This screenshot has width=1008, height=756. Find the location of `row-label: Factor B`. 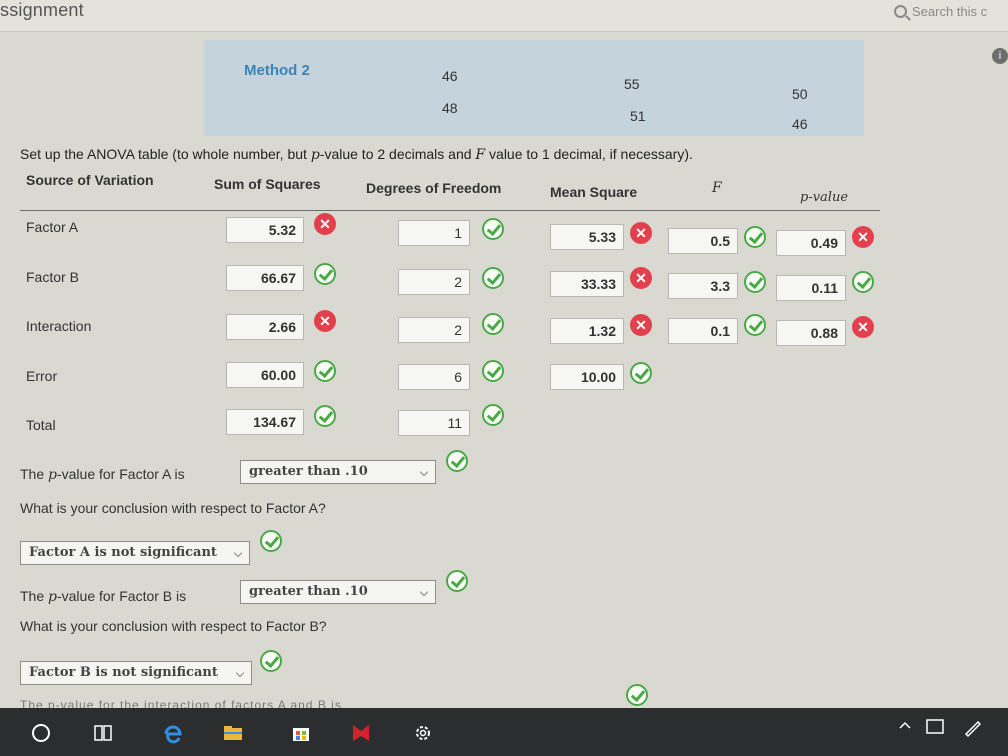

row-label: Factor B is located at coordinates (52, 277).